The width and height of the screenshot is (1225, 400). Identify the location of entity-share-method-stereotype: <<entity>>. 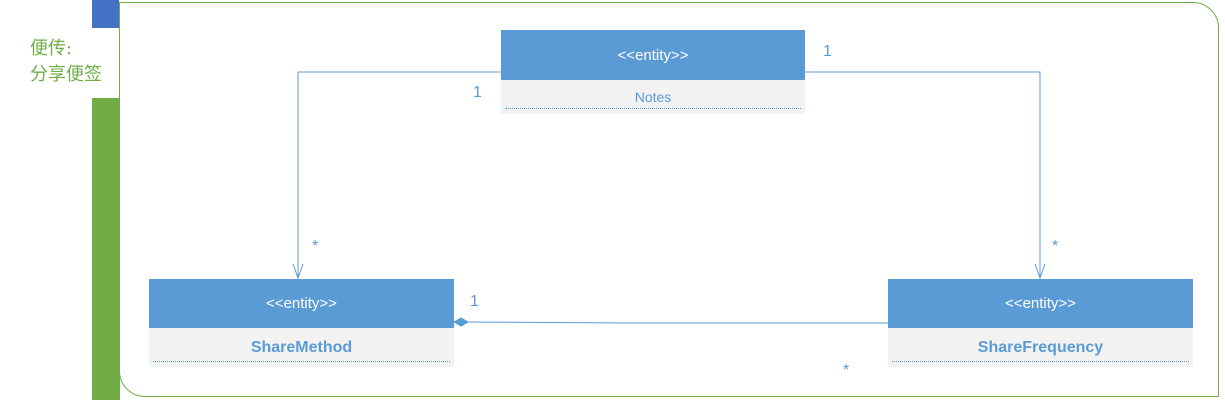
(301, 303).